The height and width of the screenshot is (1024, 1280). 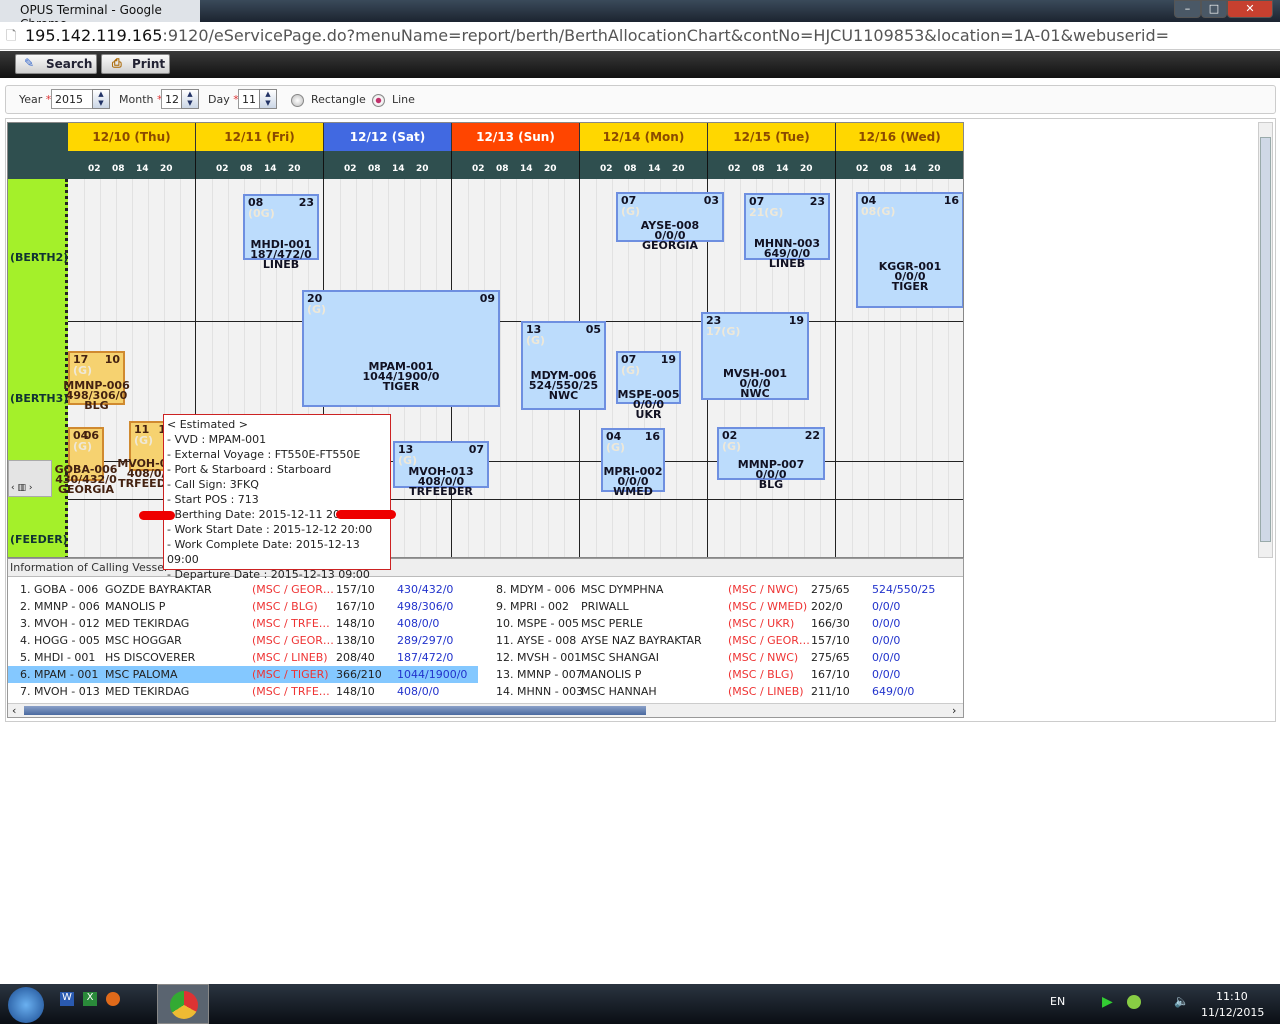 I want to click on vessel-box: 04 06 (G) GOBA-006 430/432/0 GEORGIA, so click(x=86, y=461).